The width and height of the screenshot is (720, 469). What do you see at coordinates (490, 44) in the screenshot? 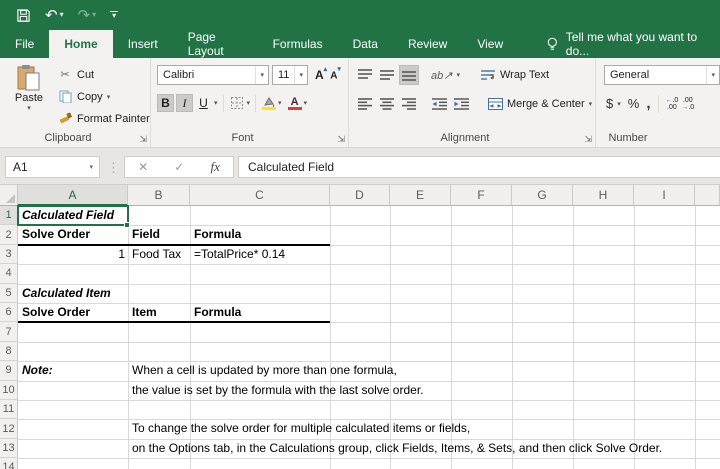
I see `tab-view: View` at bounding box center [490, 44].